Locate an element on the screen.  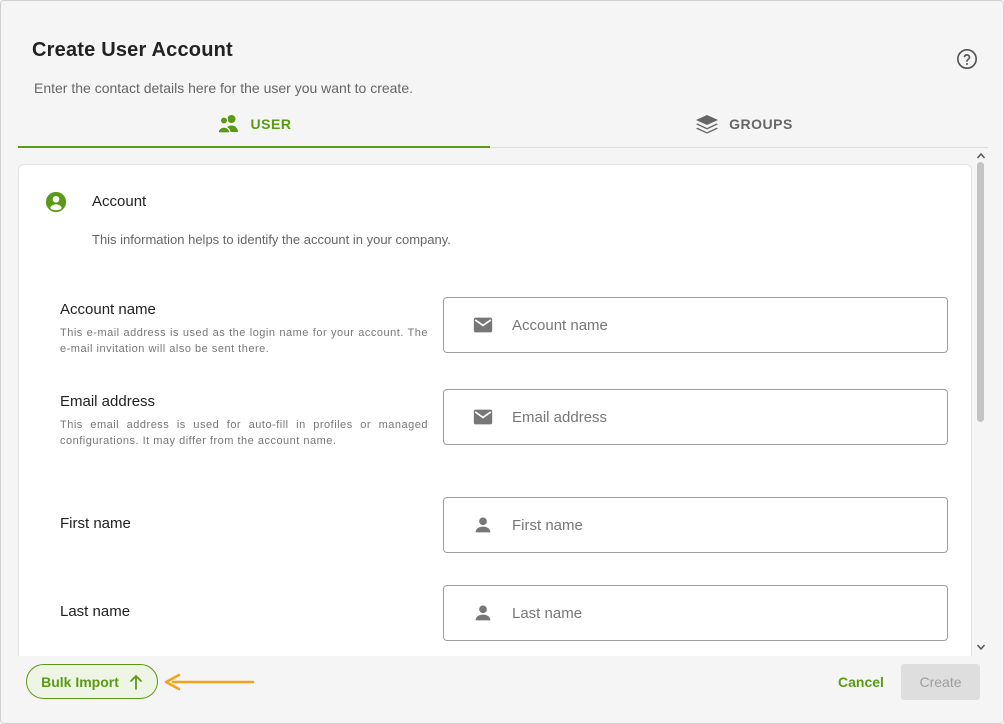
help-circle-icon is located at coordinates (967, 59).